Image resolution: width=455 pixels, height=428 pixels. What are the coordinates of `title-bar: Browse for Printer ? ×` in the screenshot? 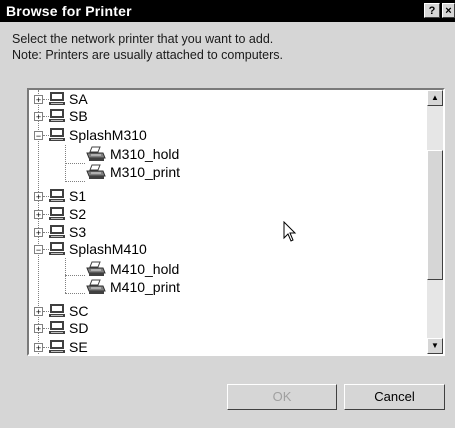 It's located at (227, 11).